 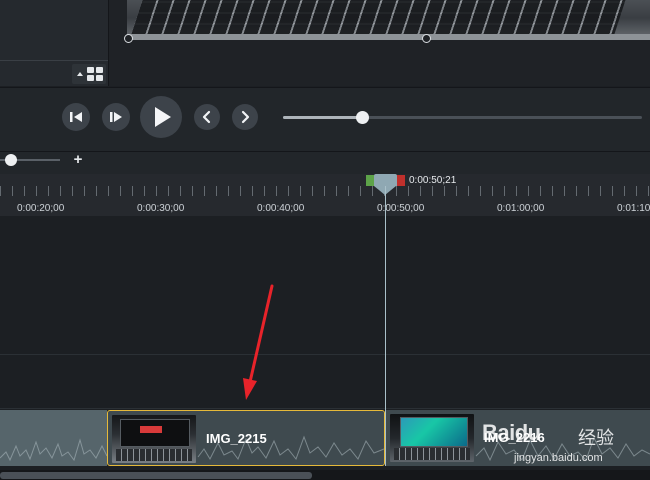 What do you see at coordinates (558, 458) in the screenshot?
I see `watermark-url: jingyan.baidu.com` at bounding box center [558, 458].